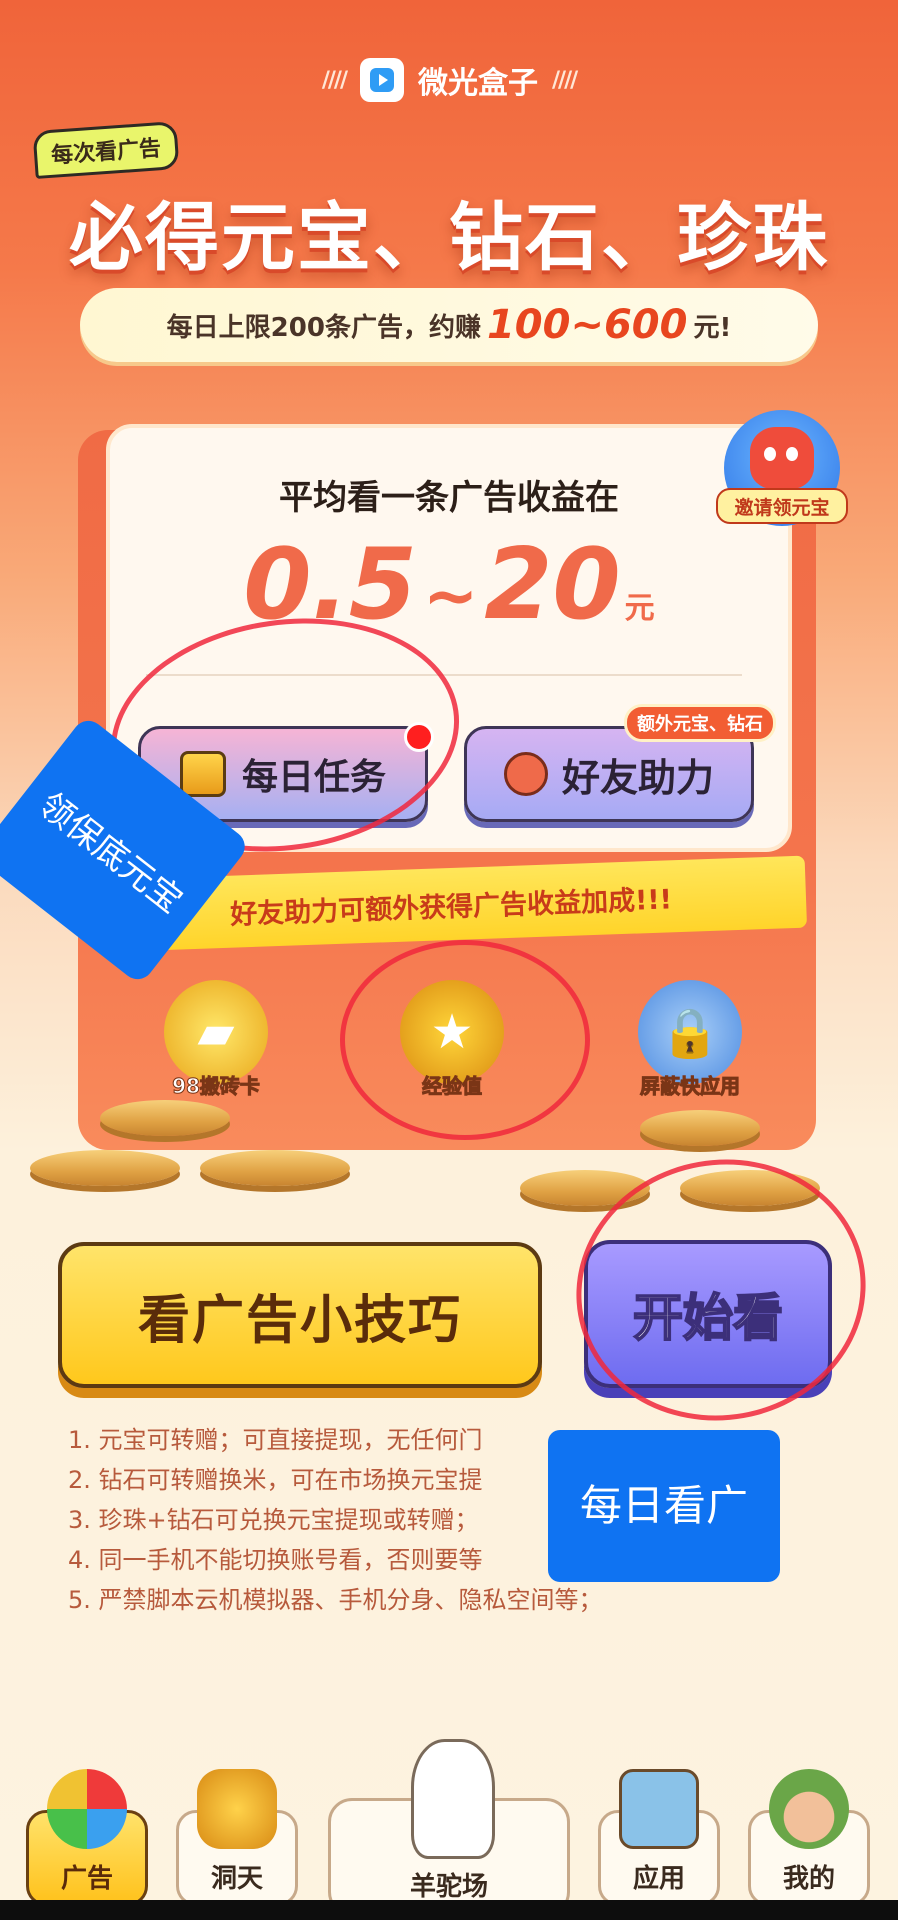  What do you see at coordinates (637, 777) in the screenshot?
I see `friend-help-label: 好友助力` at bounding box center [637, 777].